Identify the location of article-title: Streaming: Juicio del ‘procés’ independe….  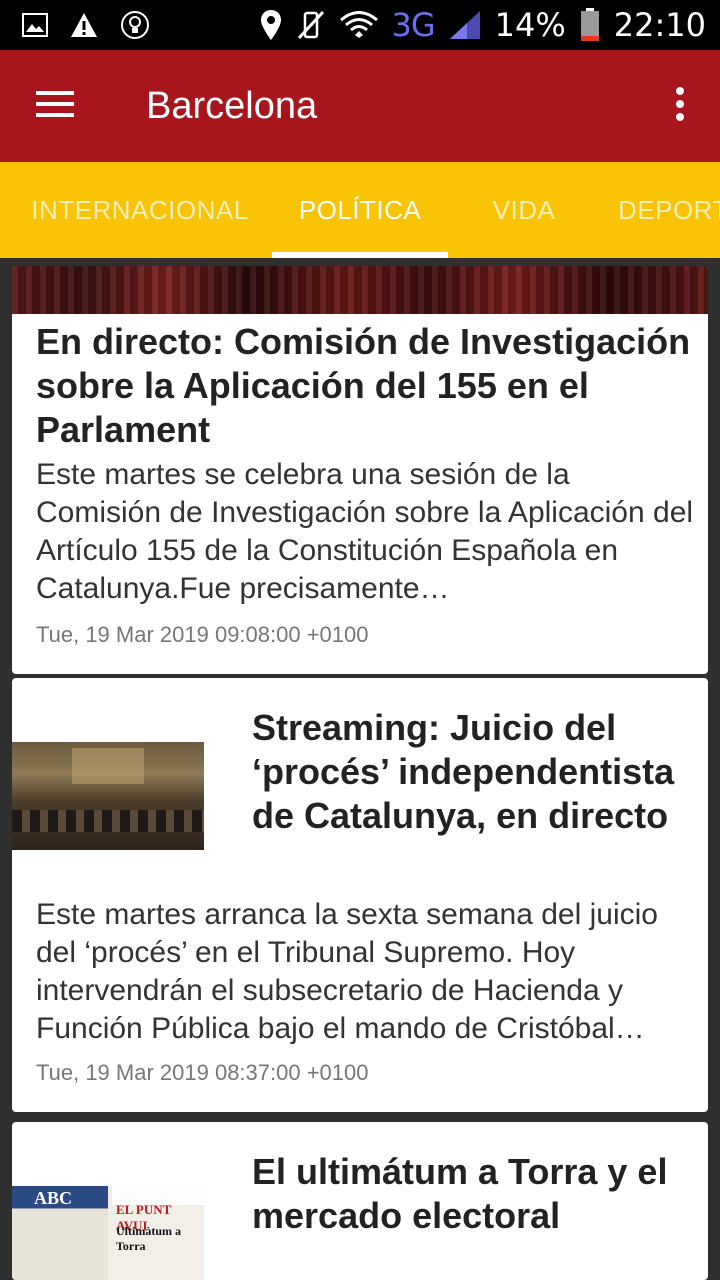
(463, 771).